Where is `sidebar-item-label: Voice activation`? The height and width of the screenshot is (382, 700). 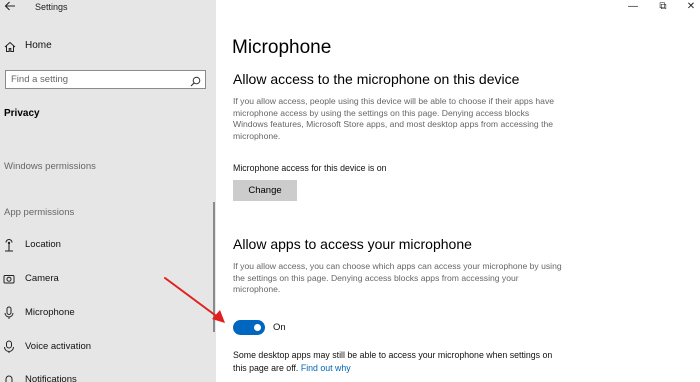 sidebar-item-label: Voice activation is located at coordinates (58, 346).